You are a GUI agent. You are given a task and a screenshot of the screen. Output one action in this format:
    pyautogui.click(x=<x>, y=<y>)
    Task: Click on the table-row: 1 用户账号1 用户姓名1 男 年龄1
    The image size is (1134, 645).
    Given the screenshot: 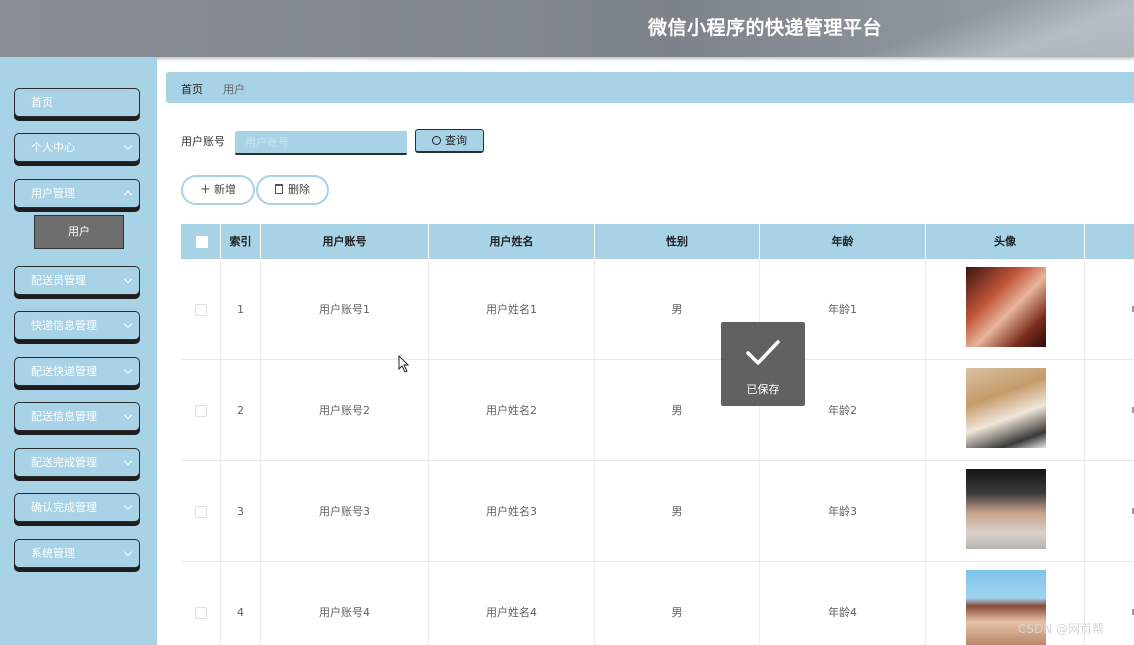 What is the action you would take?
    pyautogui.click(x=657, y=309)
    